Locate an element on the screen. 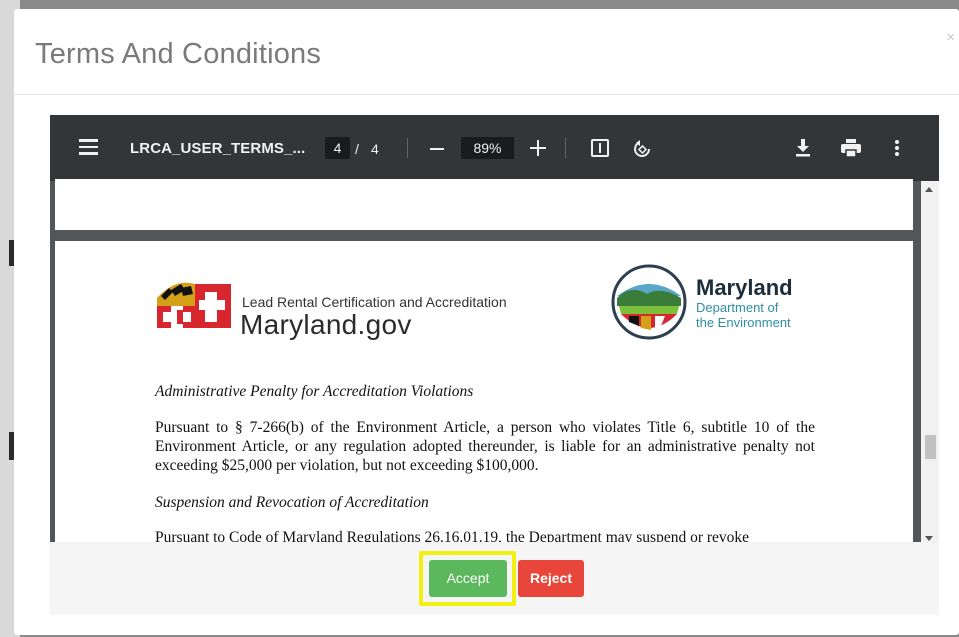 Image resolution: width=959 pixels, height=637 pixels. modal-title: Terms And Conditions is located at coordinates (178, 54).